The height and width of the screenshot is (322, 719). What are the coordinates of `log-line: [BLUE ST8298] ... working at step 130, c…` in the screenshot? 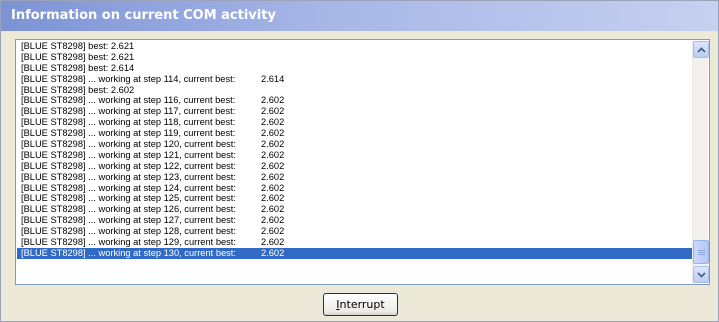 It's located at (354, 253).